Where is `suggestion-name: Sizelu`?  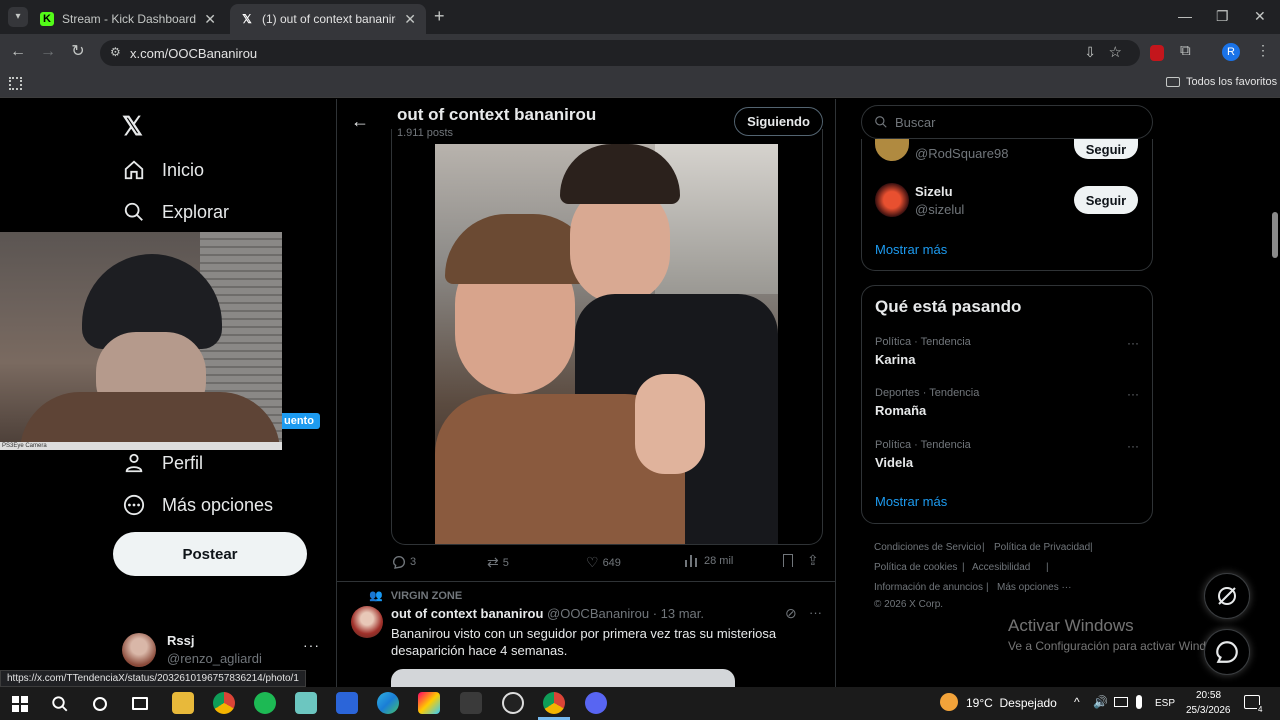
suggestion-name: Sizelu is located at coordinates (934, 191).